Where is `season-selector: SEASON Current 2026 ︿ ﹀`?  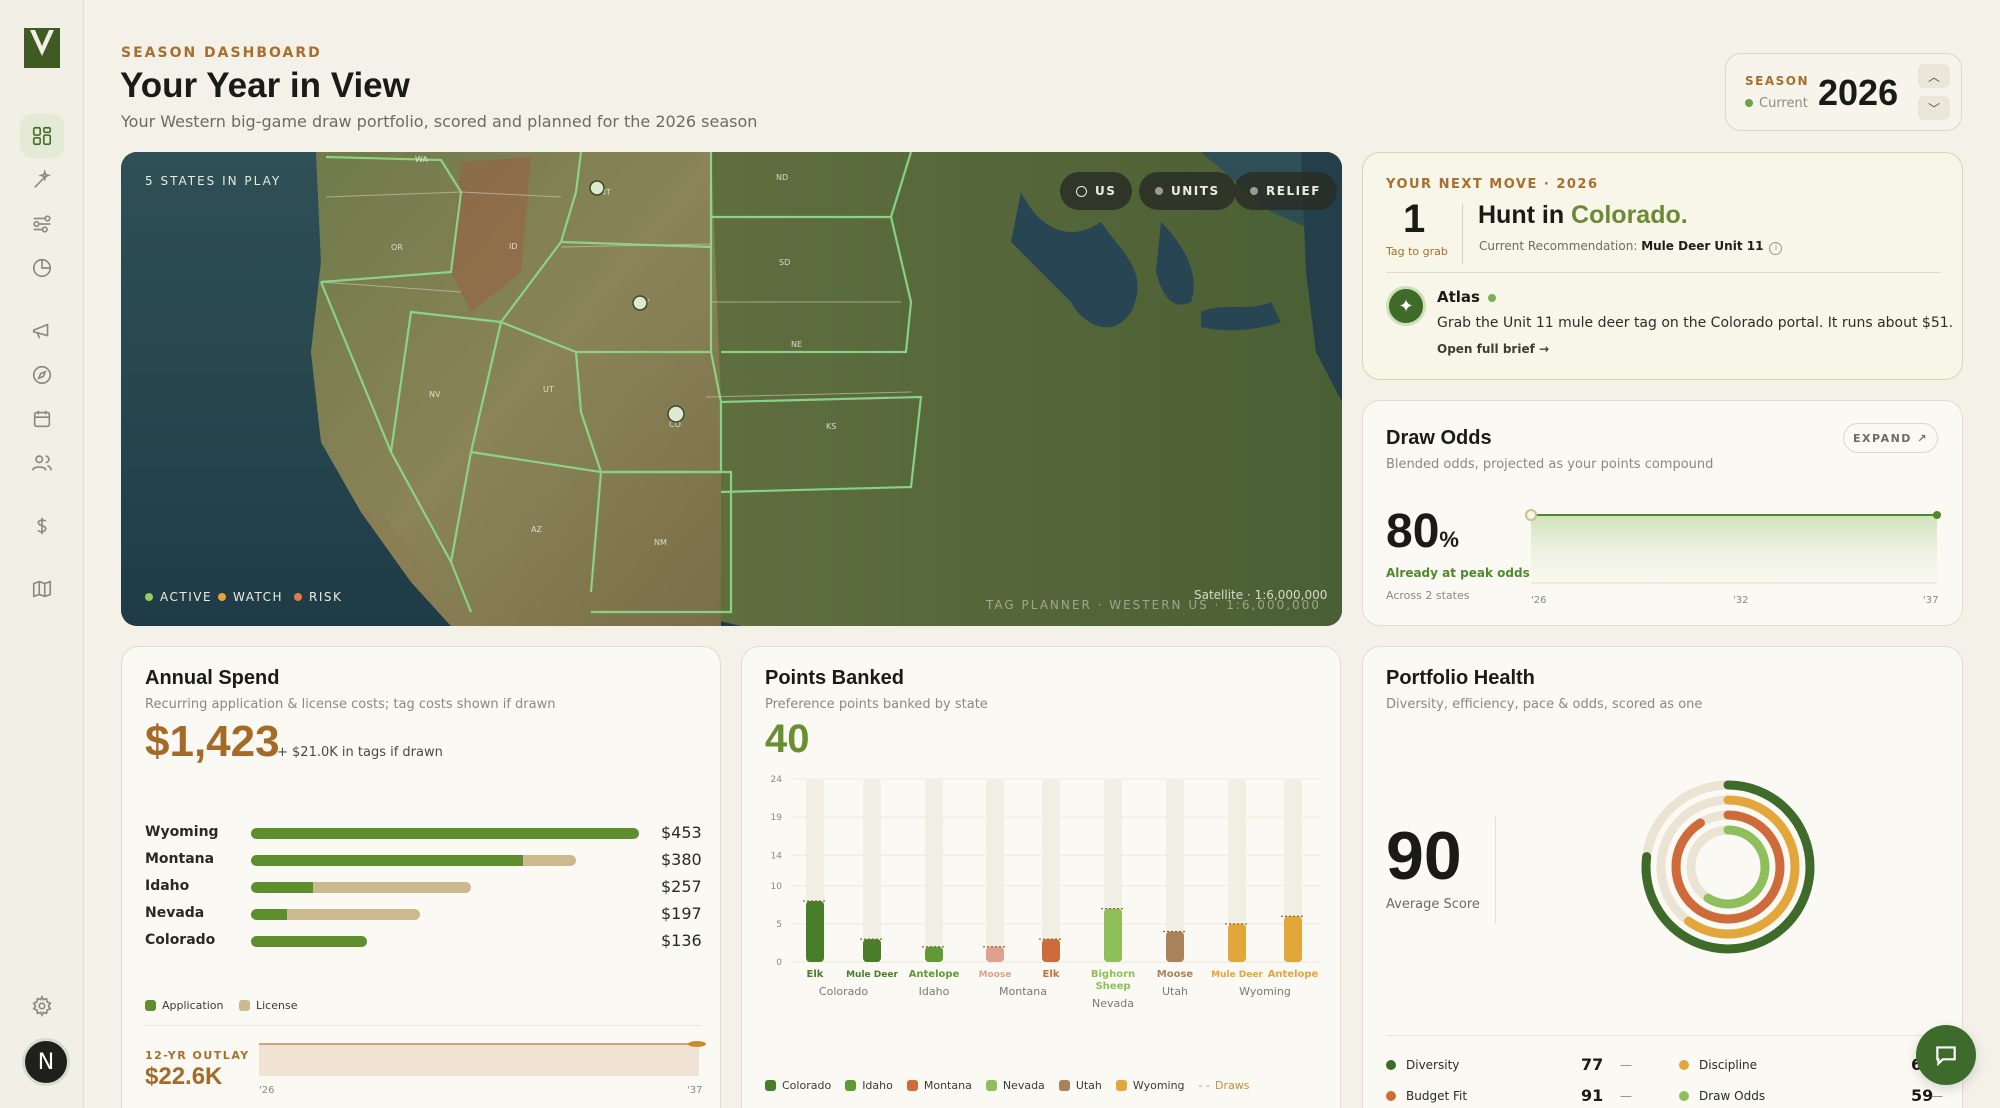
season-selector: SEASON Current 2026 ︿ ﹀ is located at coordinates (1843, 92).